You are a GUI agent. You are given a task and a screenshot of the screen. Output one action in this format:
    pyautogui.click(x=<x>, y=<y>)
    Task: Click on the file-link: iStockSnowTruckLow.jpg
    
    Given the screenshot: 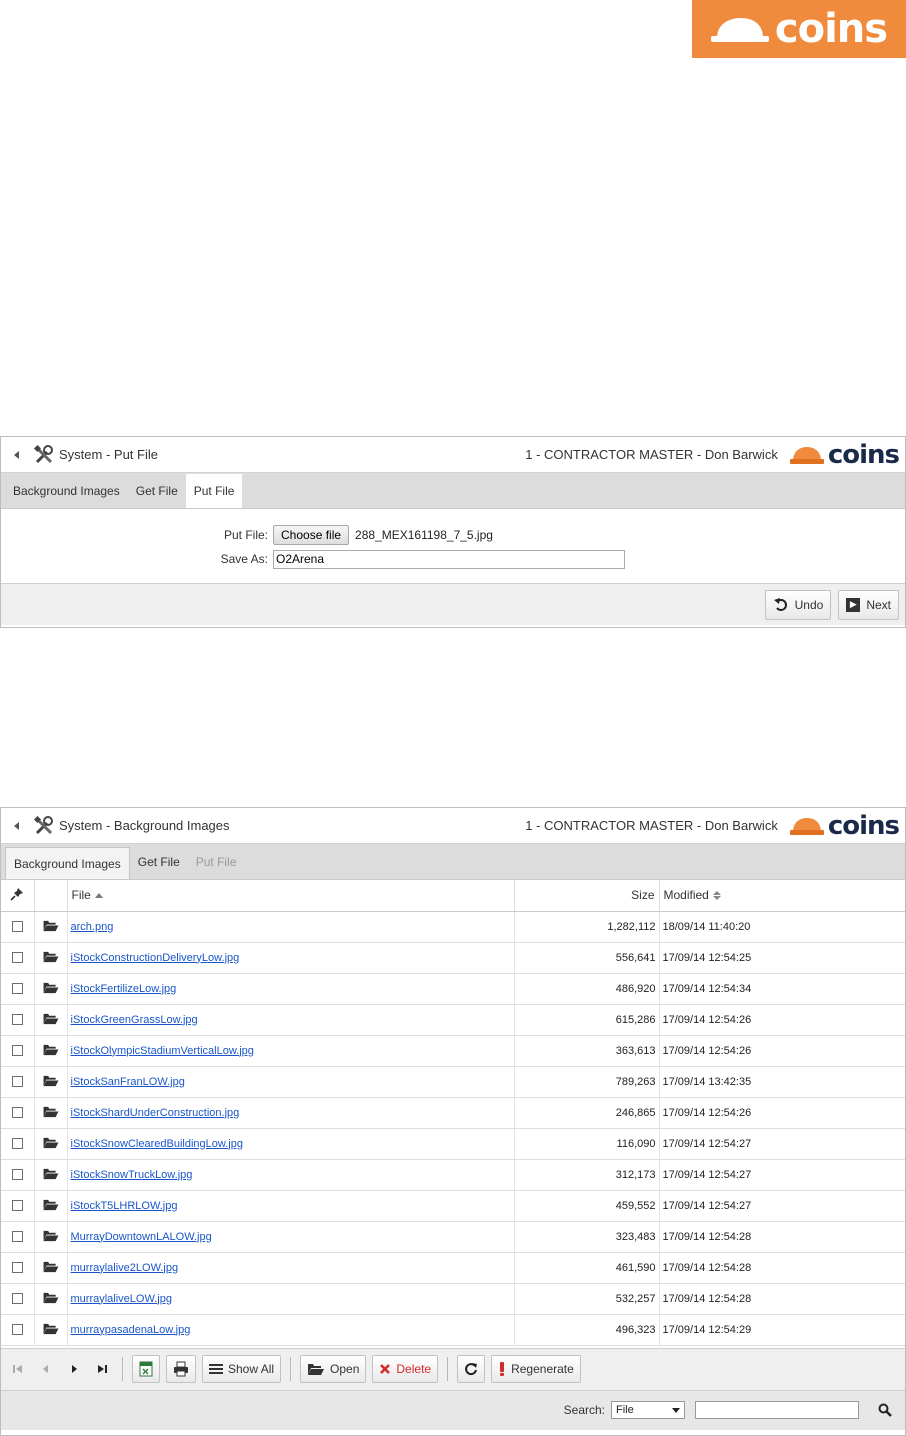 What is the action you would take?
    pyautogui.click(x=132, y=1175)
    